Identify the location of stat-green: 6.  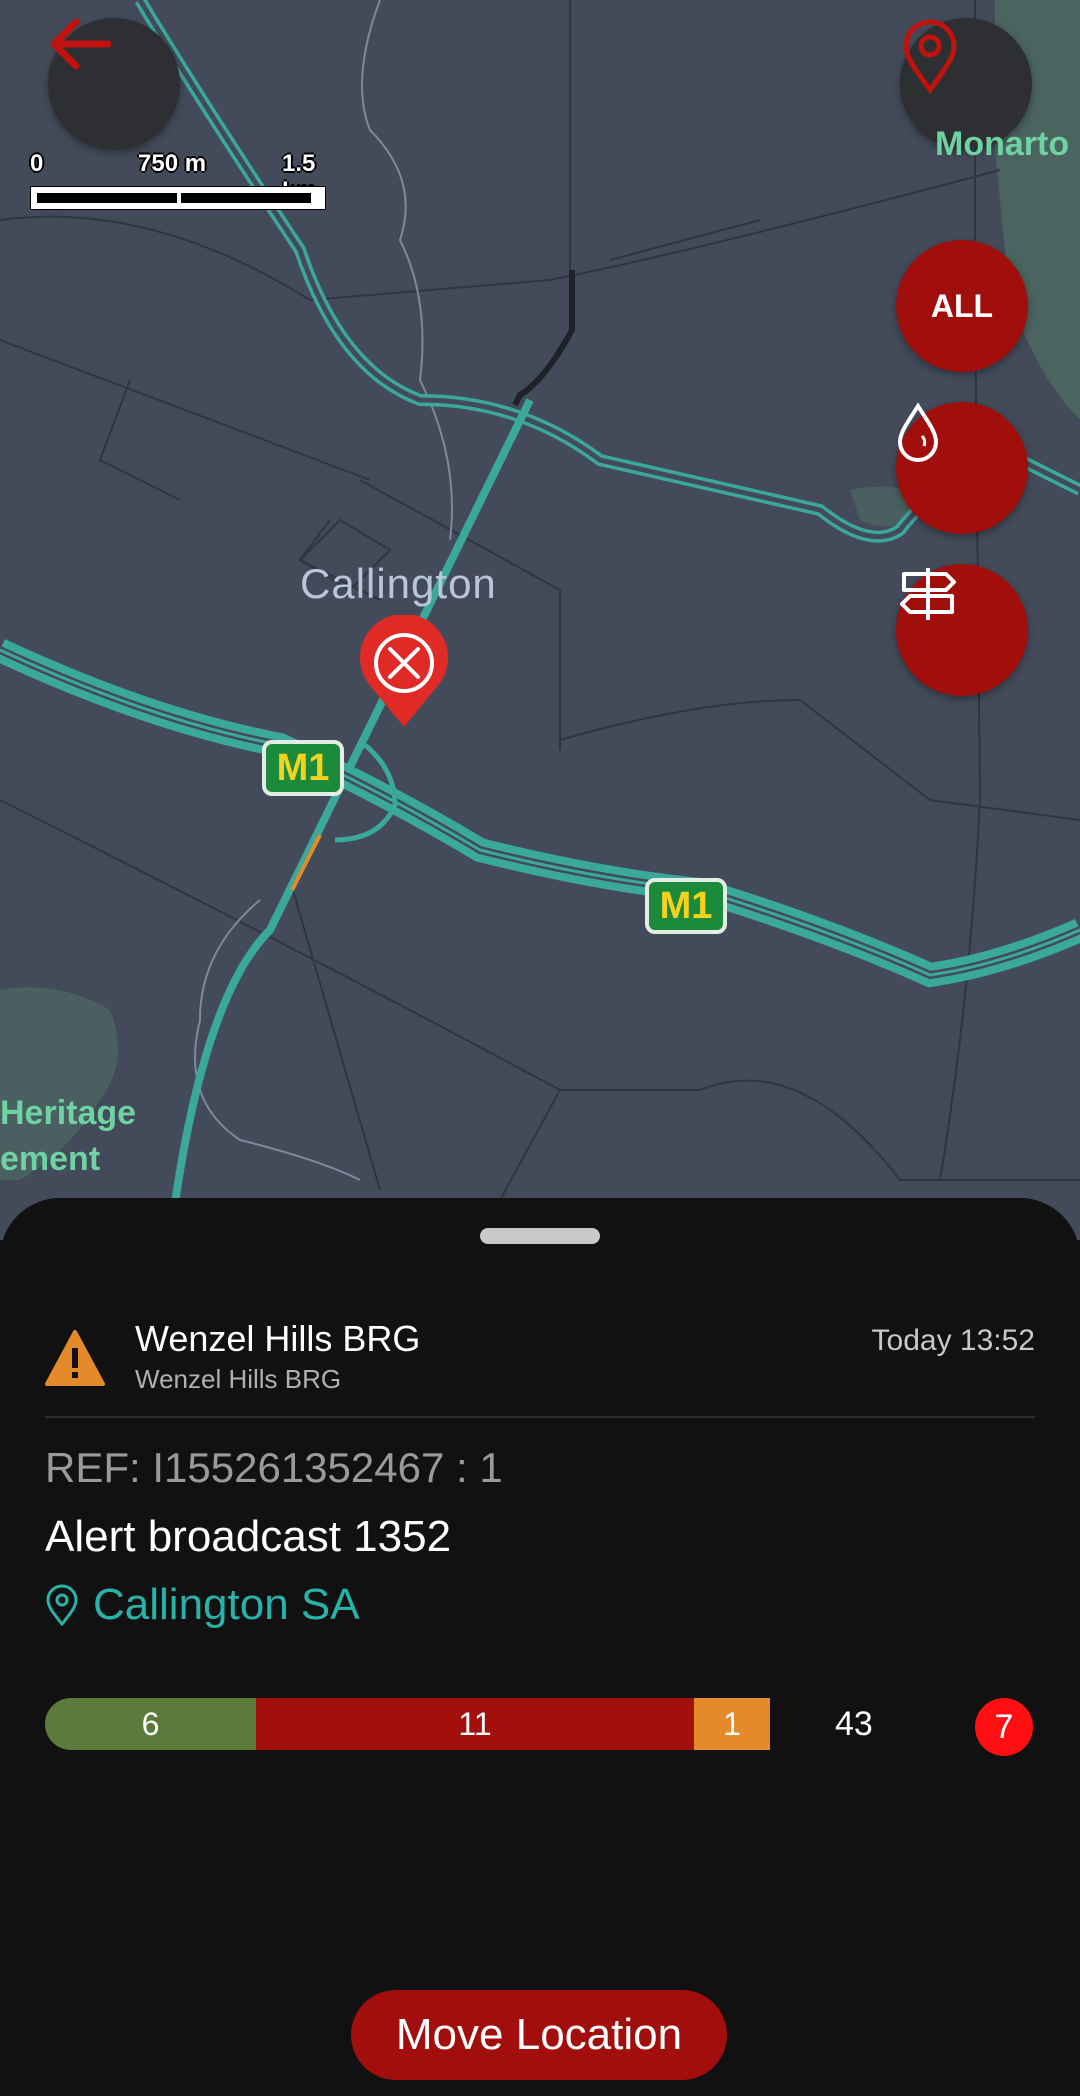
(150, 1724).